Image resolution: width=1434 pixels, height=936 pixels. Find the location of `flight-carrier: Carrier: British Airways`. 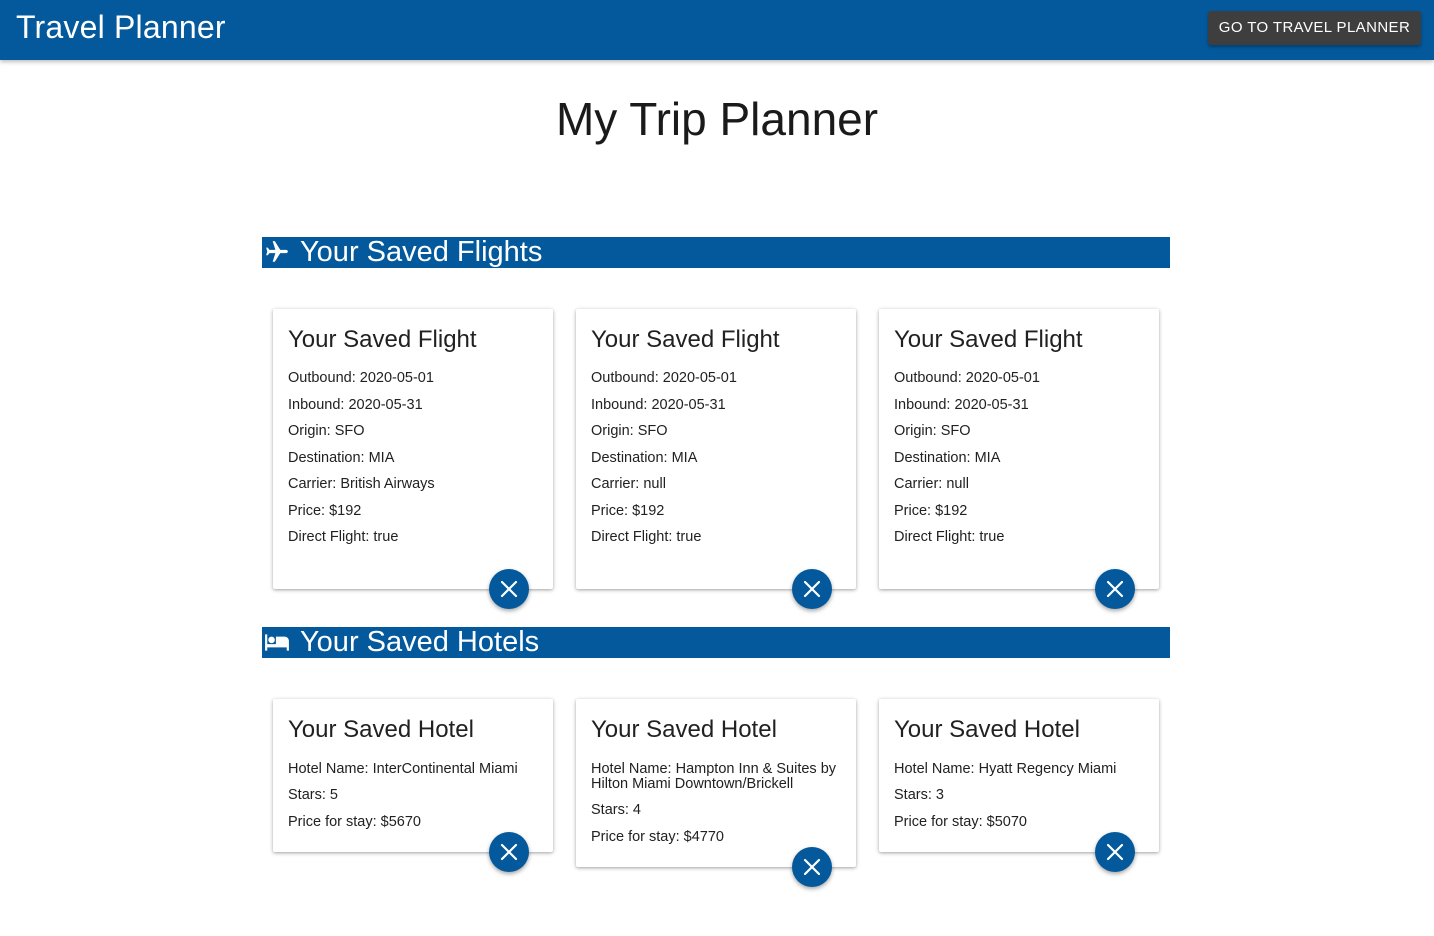

flight-carrier: Carrier: British Airways is located at coordinates (361, 484).